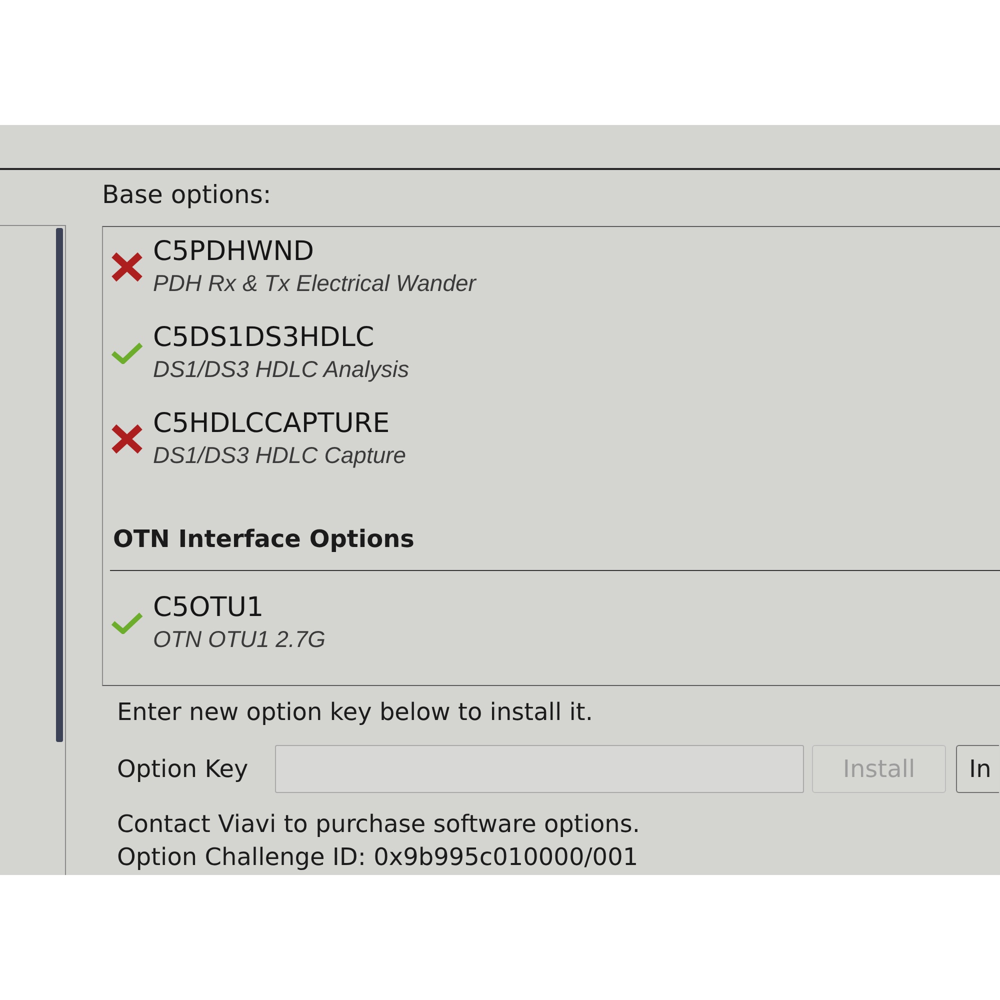 The width and height of the screenshot is (1000, 1000). Describe the element at coordinates (183, 769) in the screenshot. I see `field-label: Option Key` at that location.